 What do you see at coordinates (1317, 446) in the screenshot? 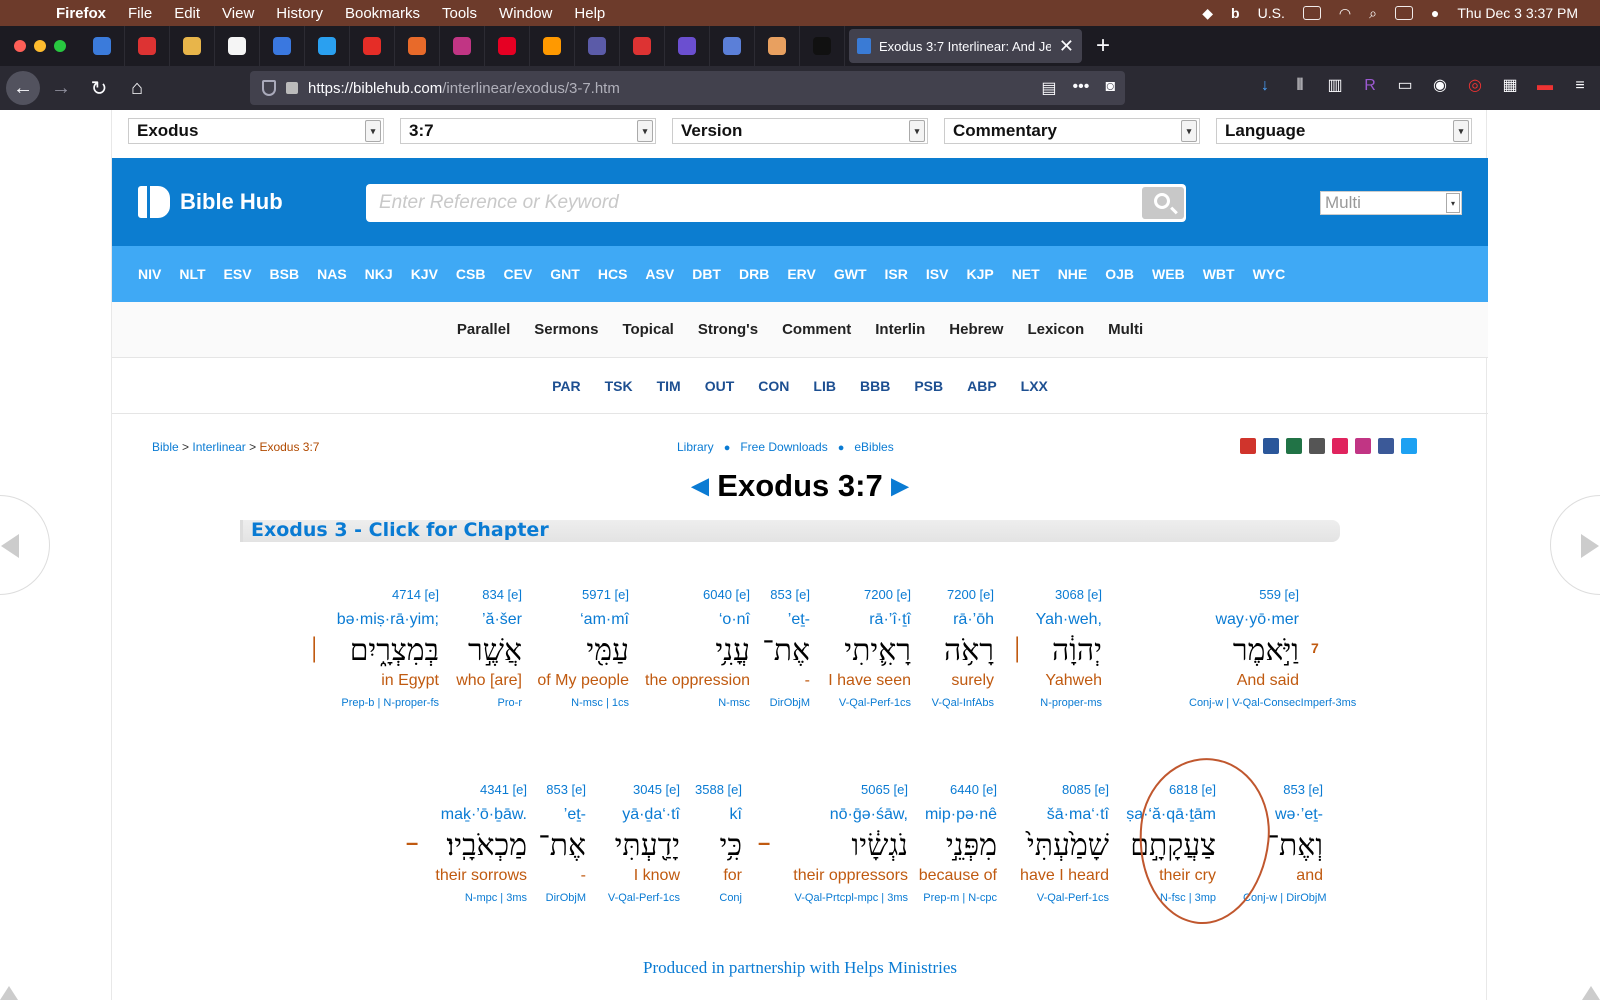
I see `print-icon` at bounding box center [1317, 446].